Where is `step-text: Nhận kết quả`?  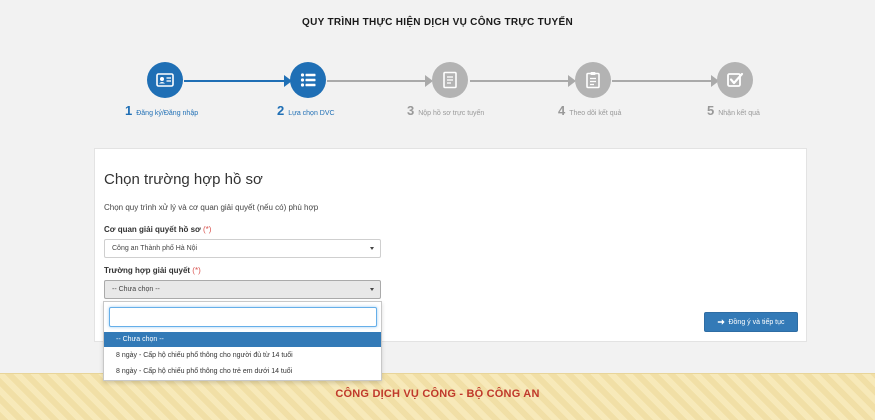
step-text: Nhận kết quả is located at coordinates (739, 113).